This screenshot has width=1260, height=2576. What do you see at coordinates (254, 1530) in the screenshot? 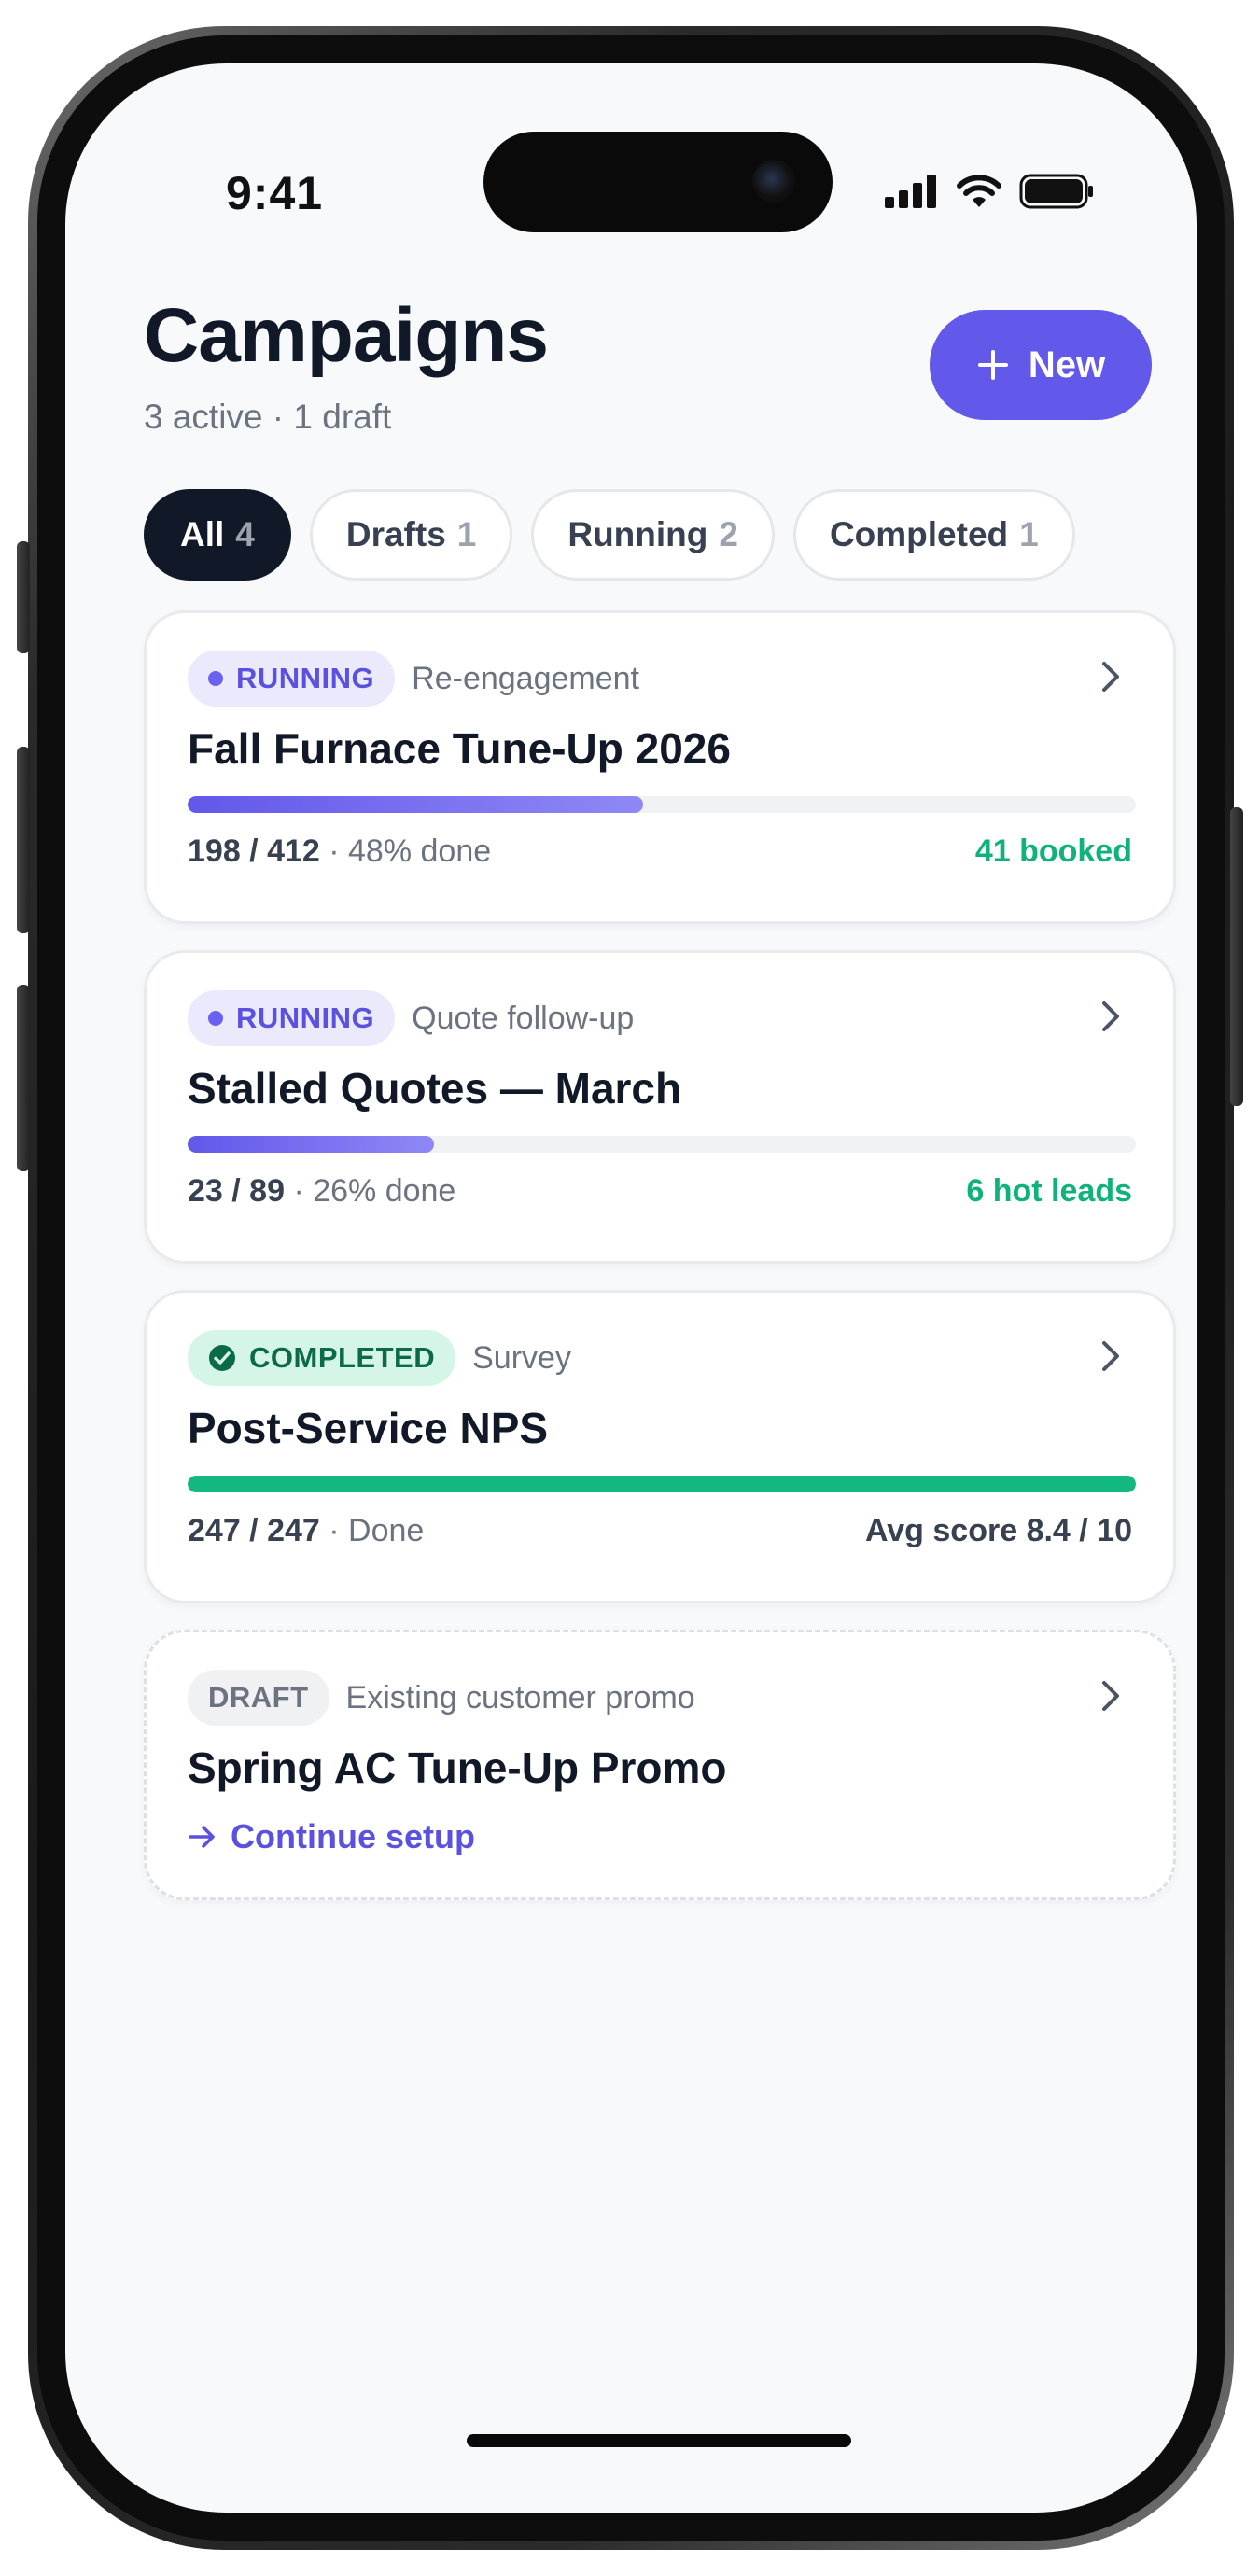
I see `progress-count: 247 / 247` at bounding box center [254, 1530].